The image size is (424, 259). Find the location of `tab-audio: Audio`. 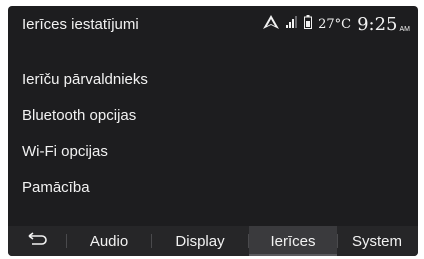

tab-audio: Audio is located at coordinates (109, 241).